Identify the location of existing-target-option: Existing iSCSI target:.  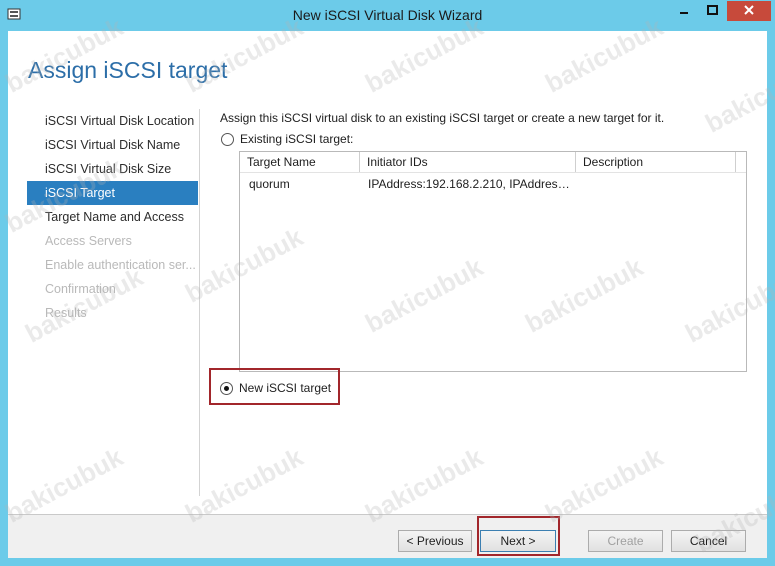
(287, 139).